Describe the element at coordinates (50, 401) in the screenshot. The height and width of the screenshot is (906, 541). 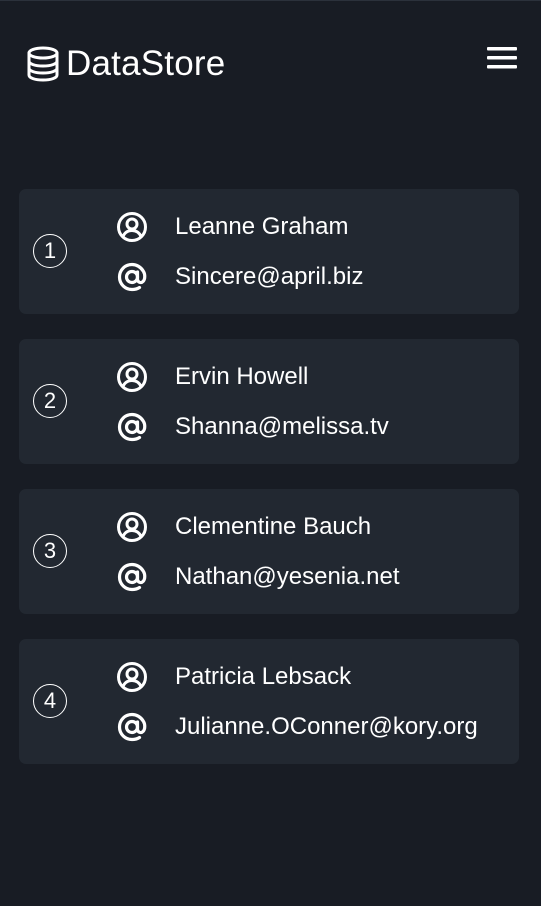
I see `user-number-badge: 2` at that location.